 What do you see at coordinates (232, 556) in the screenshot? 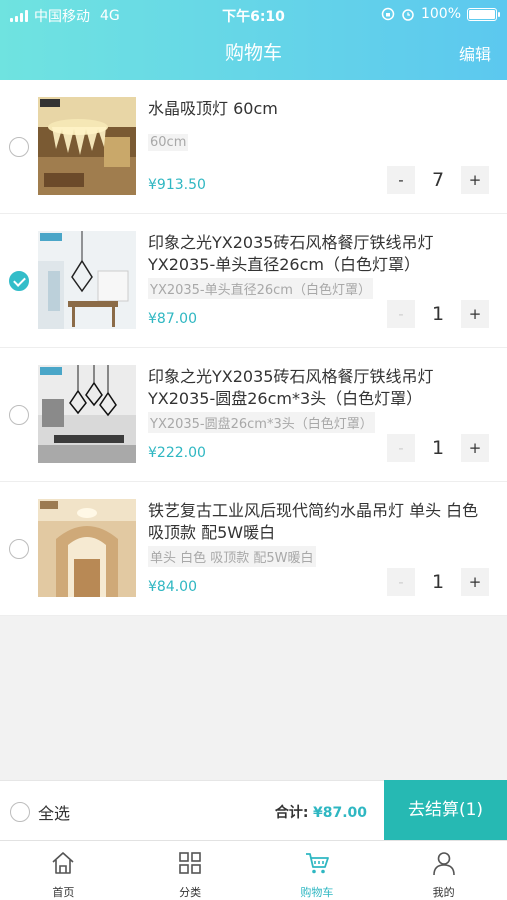
I see `product-spec: 单头 白色 吸顶款 配5W暖白` at bounding box center [232, 556].